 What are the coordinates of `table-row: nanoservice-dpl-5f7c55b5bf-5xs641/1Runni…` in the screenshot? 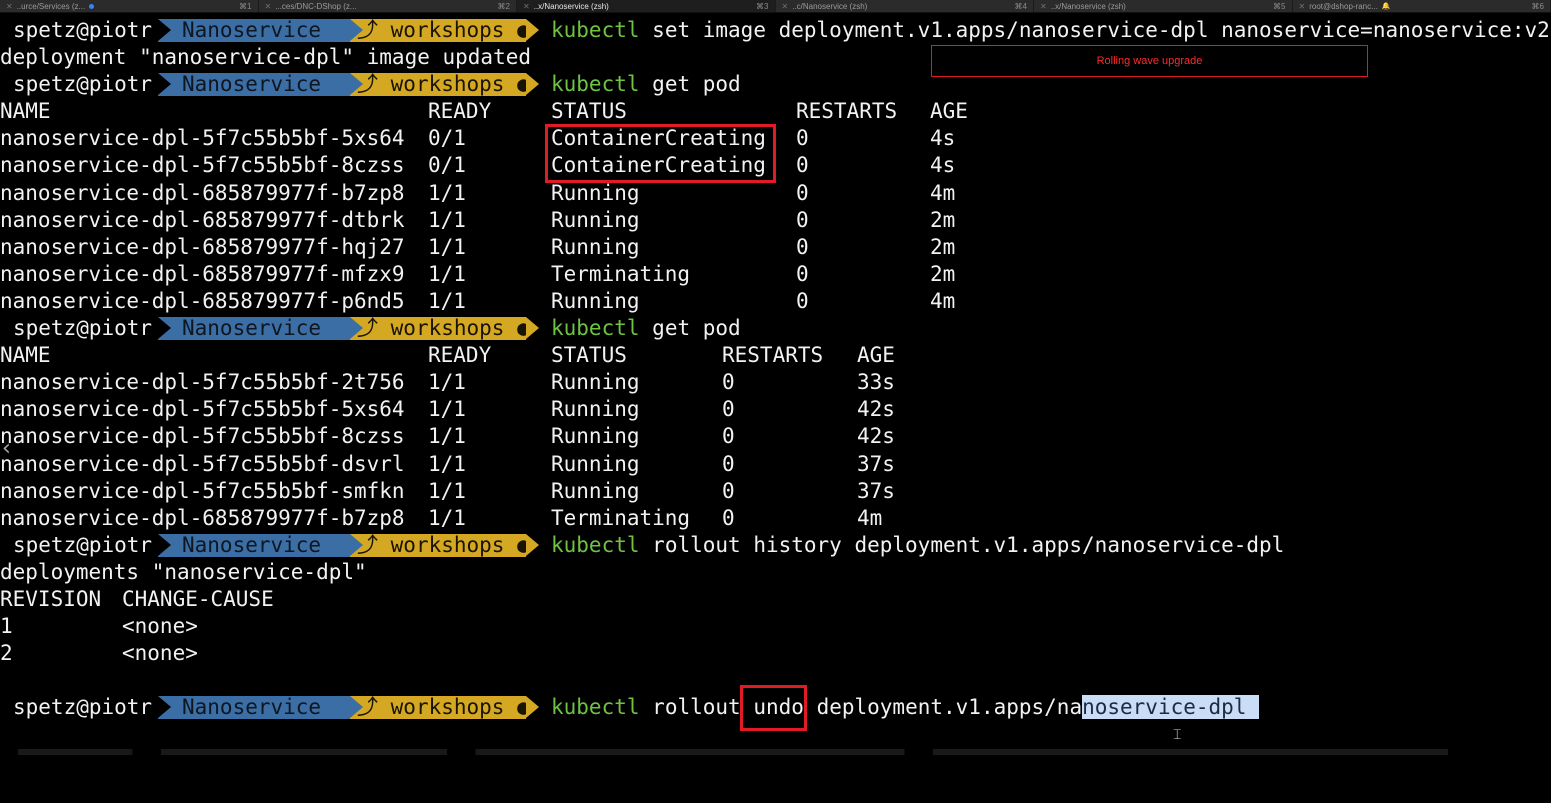 It's located at (775, 409).